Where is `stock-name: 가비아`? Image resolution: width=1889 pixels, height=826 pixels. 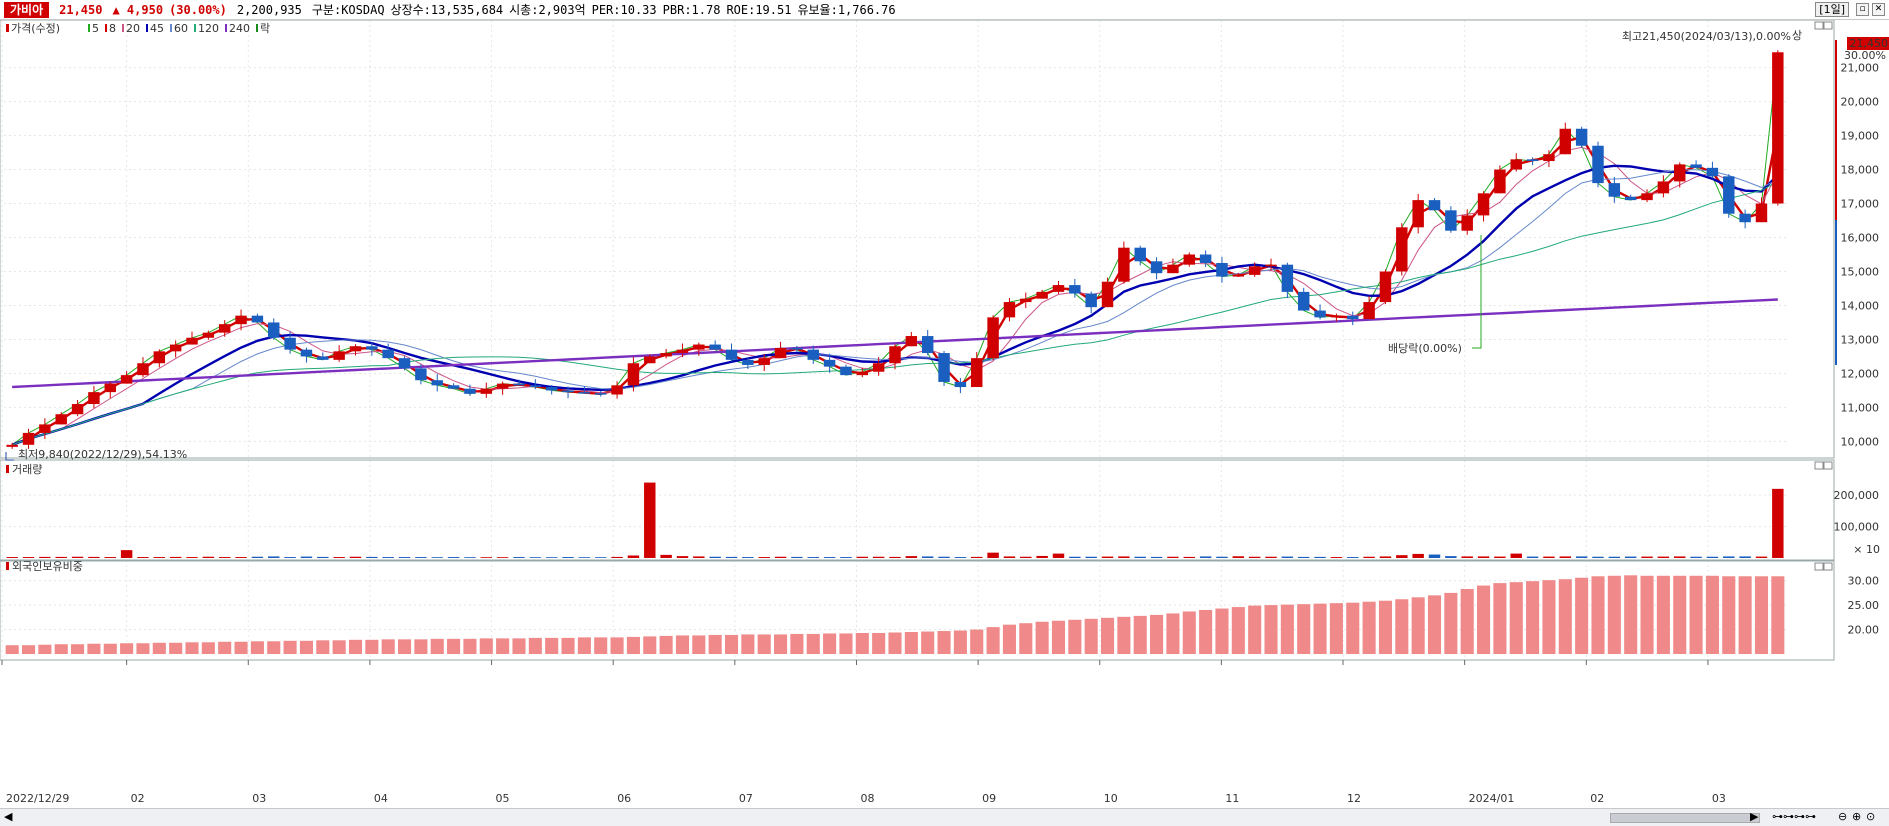
stock-name: 가비아 is located at coordinates (27, 9).